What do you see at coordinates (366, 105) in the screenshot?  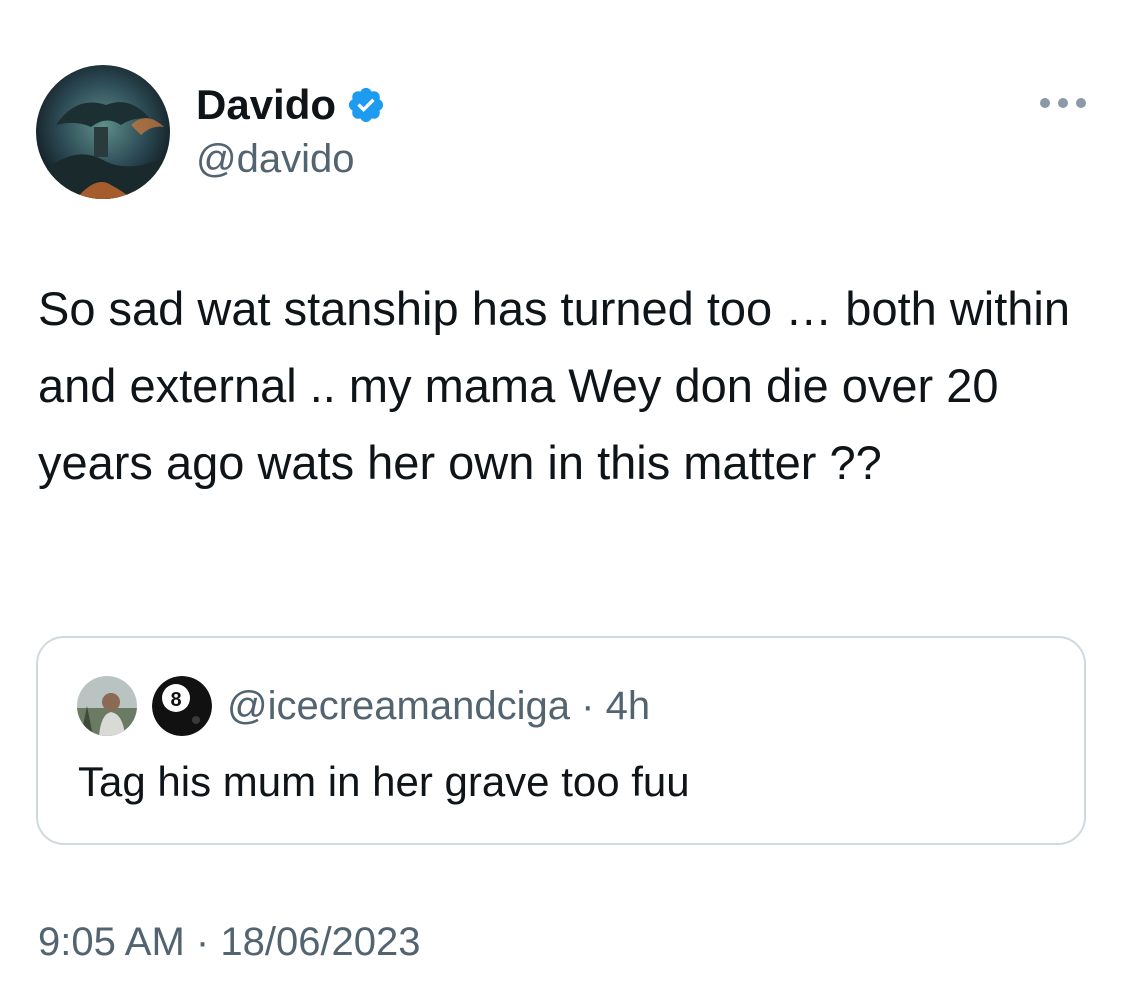 I see `verified-badge-icon` at bounding box center [366, 105].